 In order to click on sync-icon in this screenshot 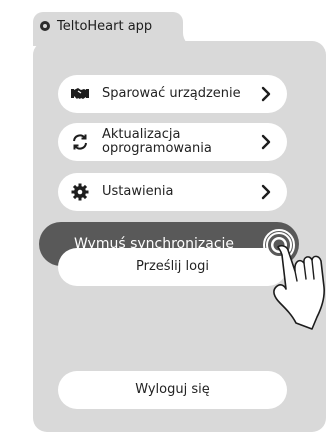, I will do `click(80, 142)`.